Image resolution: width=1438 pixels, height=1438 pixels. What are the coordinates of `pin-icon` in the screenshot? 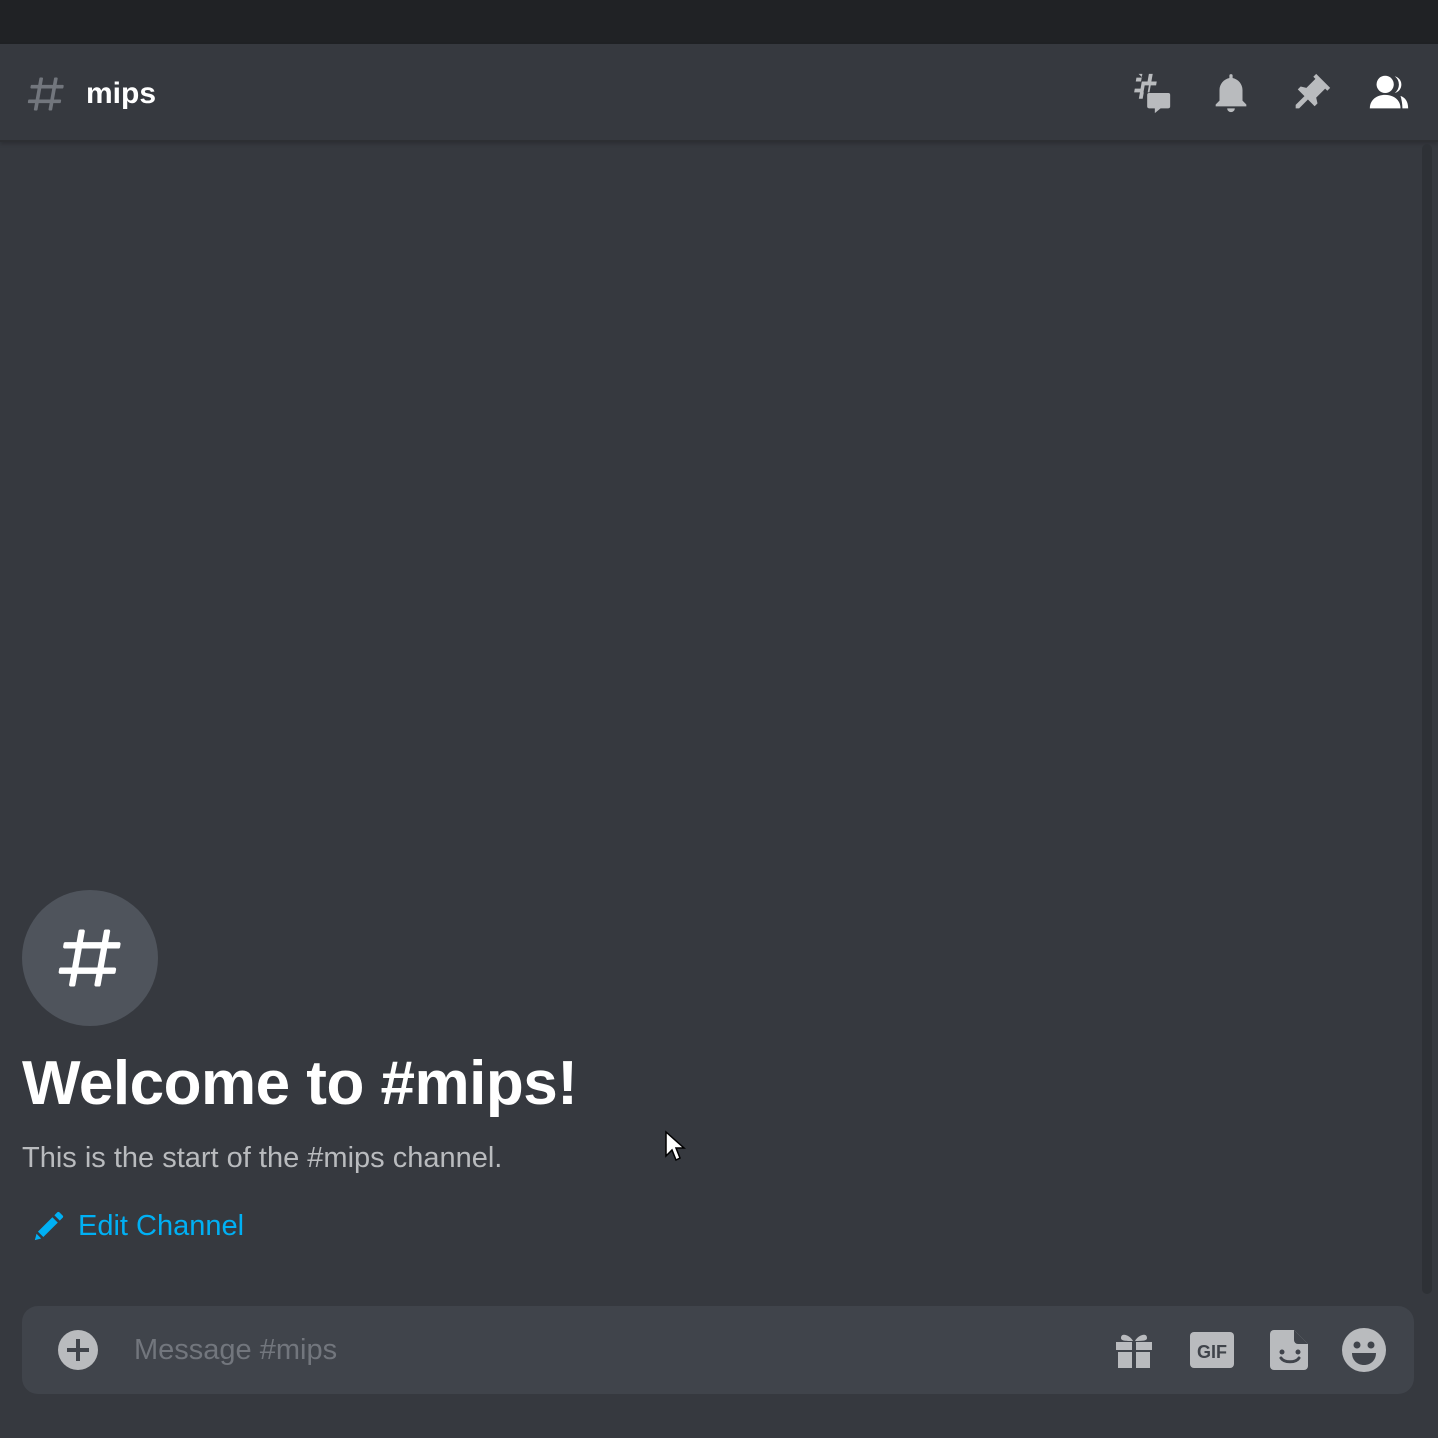 It's located at (1311, 93).